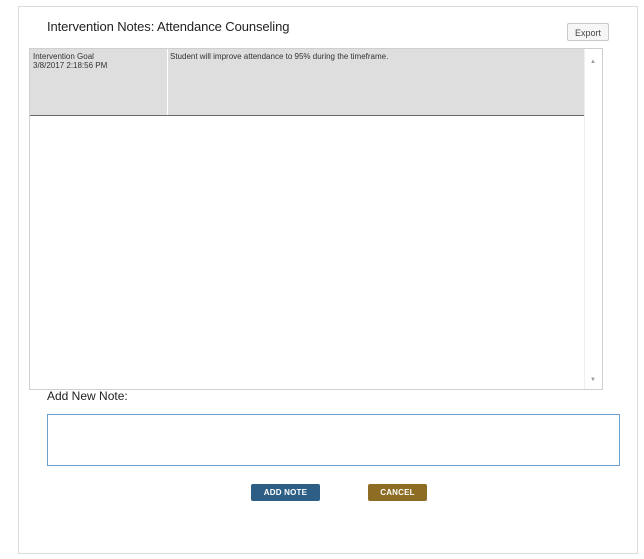  Describe the element at coordinates (87, 396) in the screenshot. I see `add-note-label: Add New Note:` at that location.